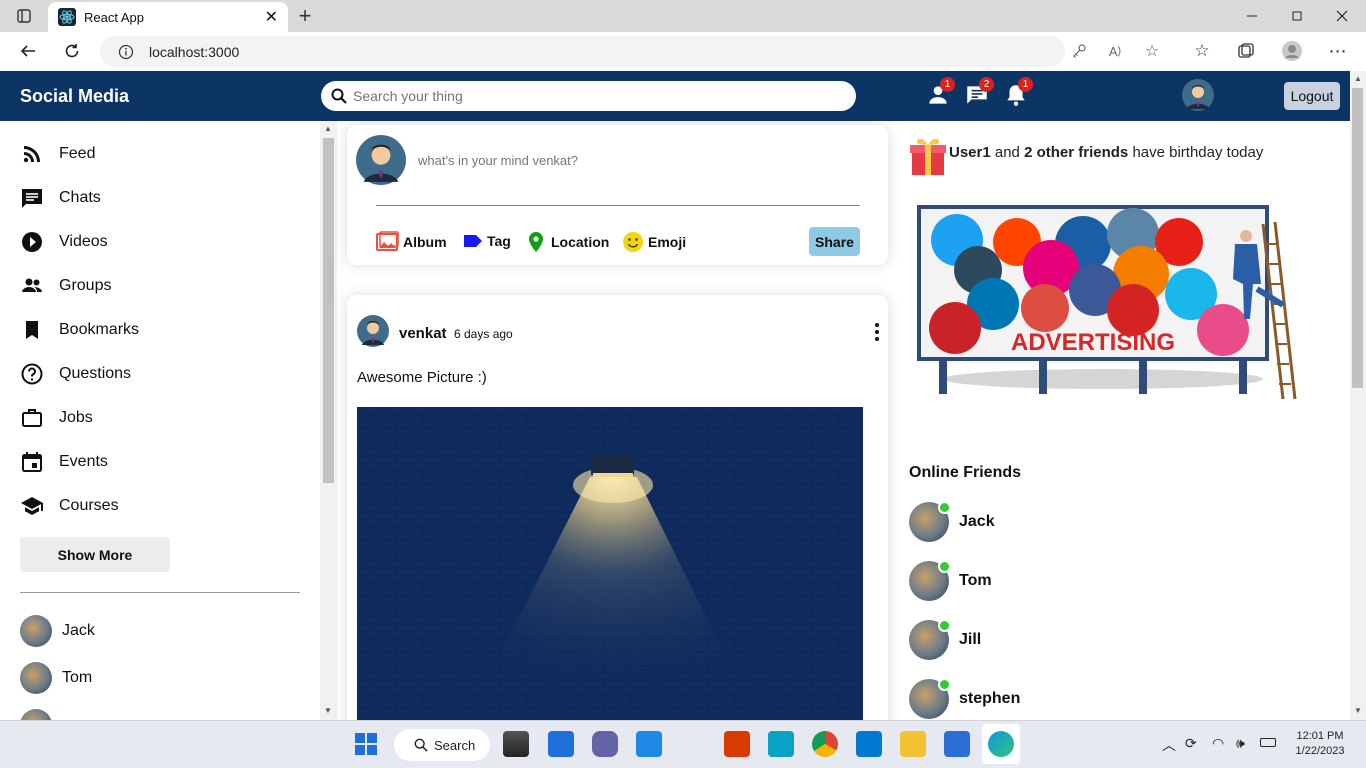 This screenshot has height=768, width=1366. Describe the element at coordinates (75, 374) in the screenshot. I see `sidebar-item-questions: Questions` at that location.